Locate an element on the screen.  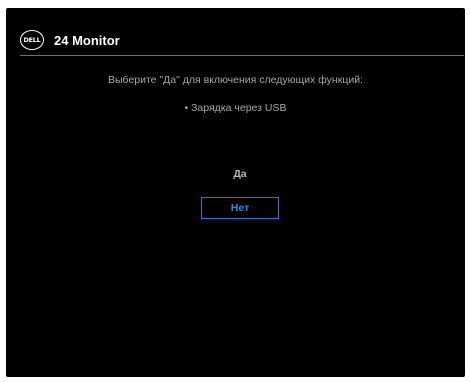
yes-button: Да is located at coordinates (240, 174).